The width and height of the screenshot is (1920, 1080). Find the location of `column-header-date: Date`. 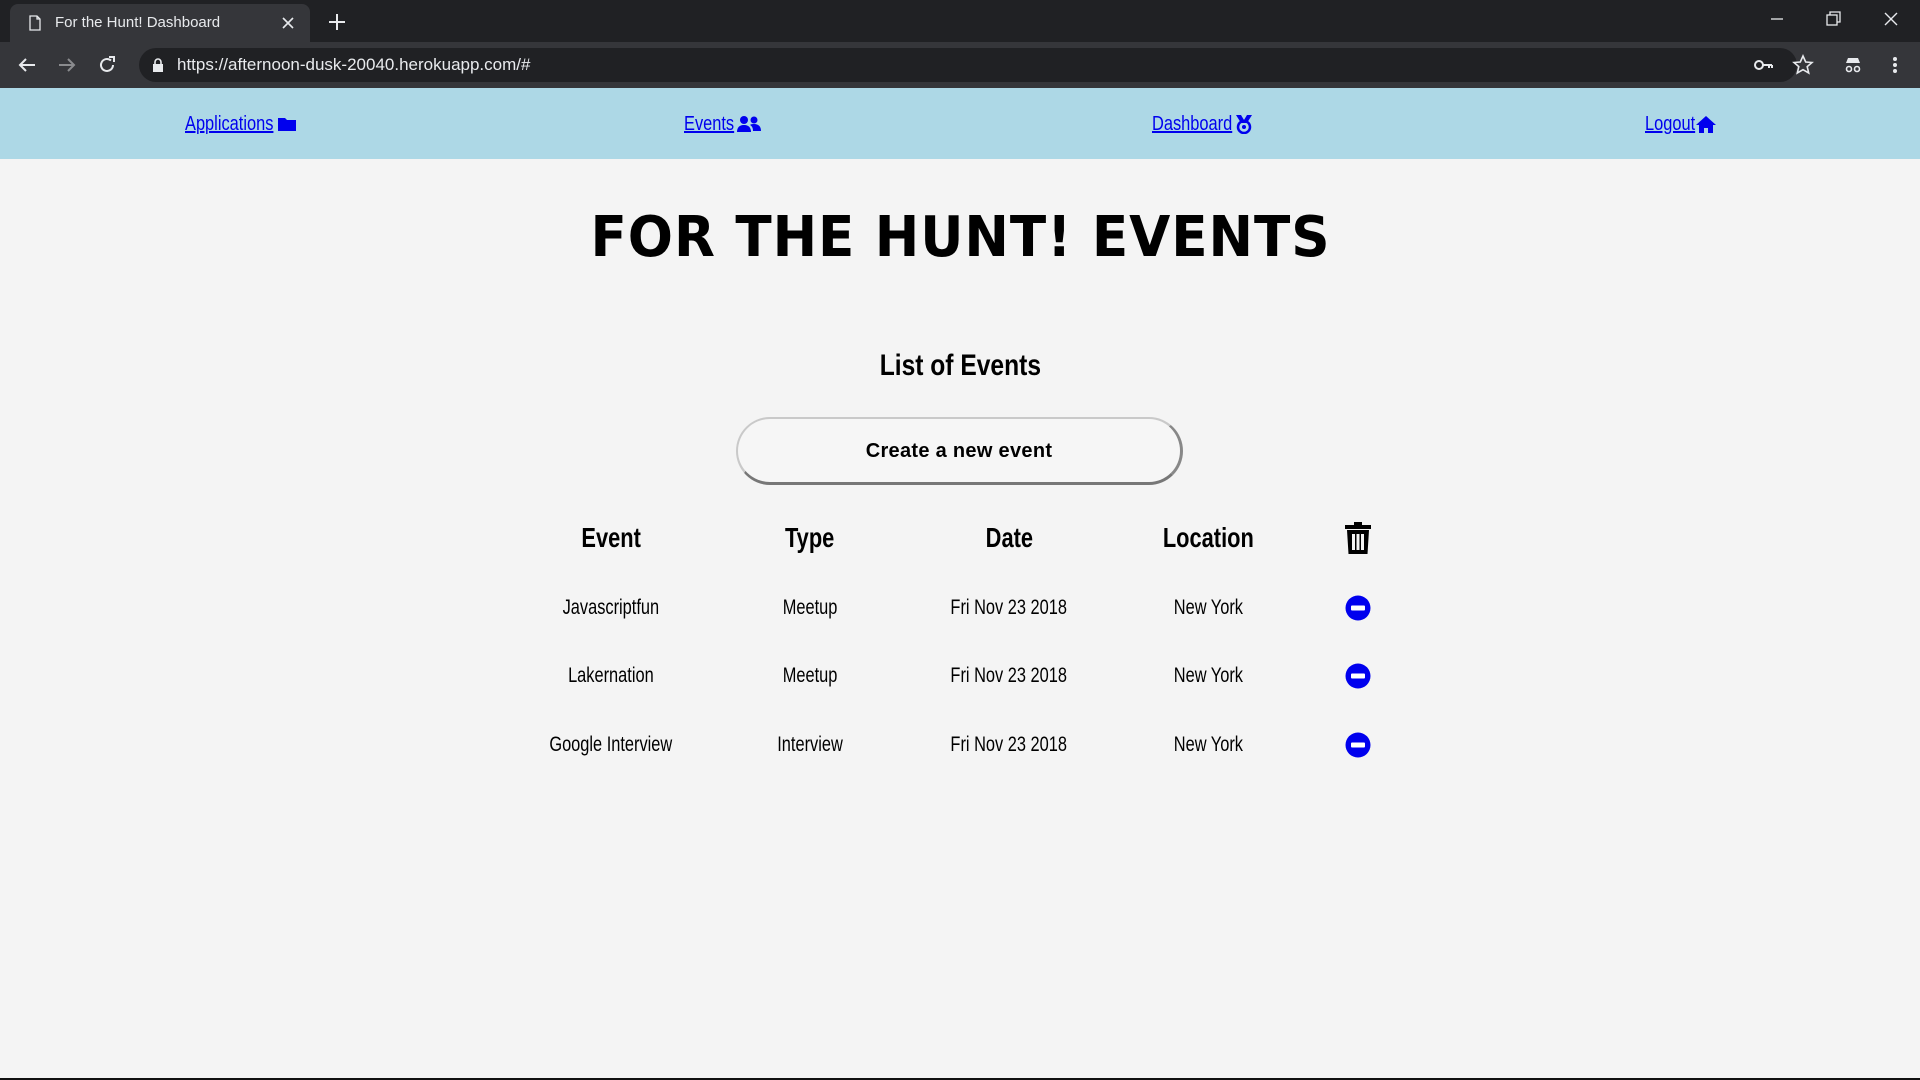

column-header-date: Date is located at coordinates (1009, 538).